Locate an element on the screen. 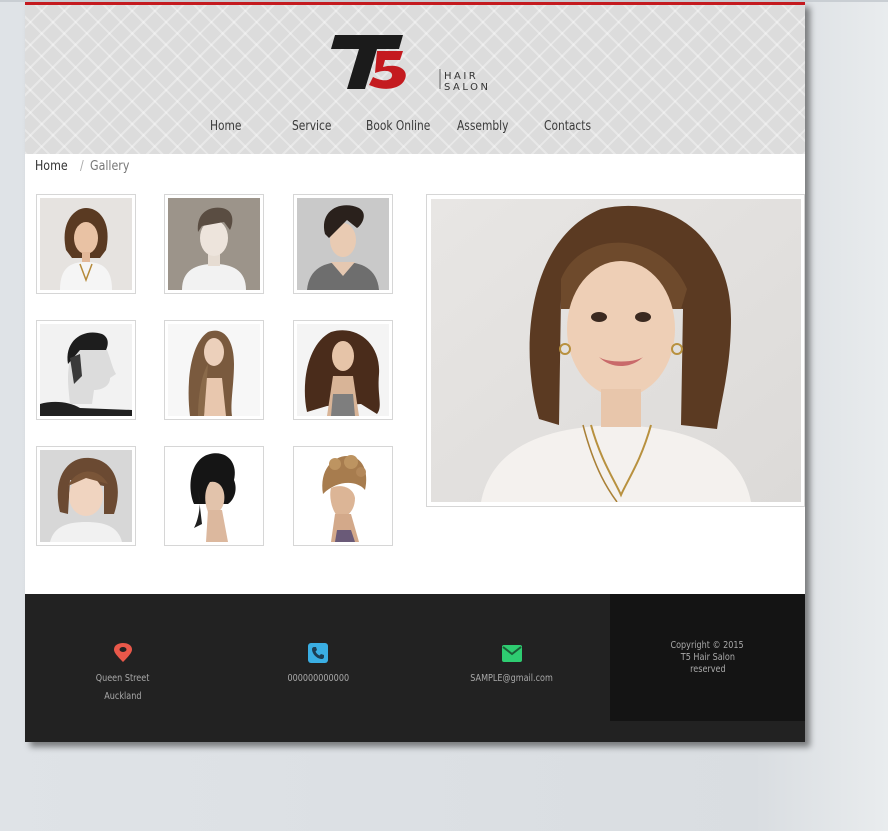 The width and height of the screenshot is (888, 831). footer-email: SAMPLE@gmail.com is located at coordinates (512, 664).